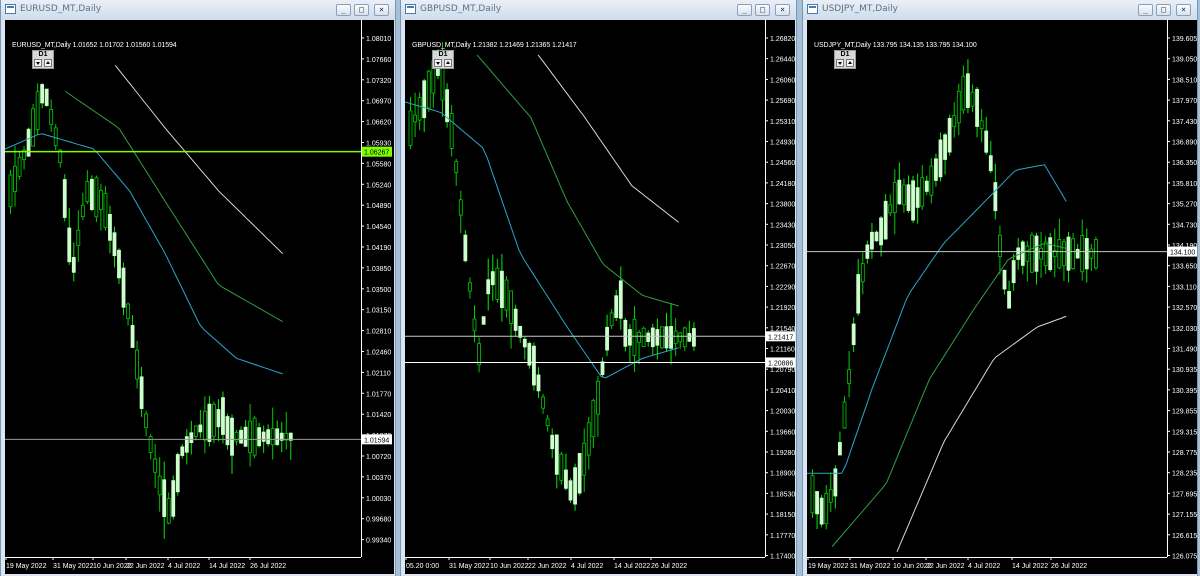  What do you see at coordinates (268, 566) in the screenshot?
I see `date-scale-label: 26 Jul 2022` at bounding box center [268, 566].